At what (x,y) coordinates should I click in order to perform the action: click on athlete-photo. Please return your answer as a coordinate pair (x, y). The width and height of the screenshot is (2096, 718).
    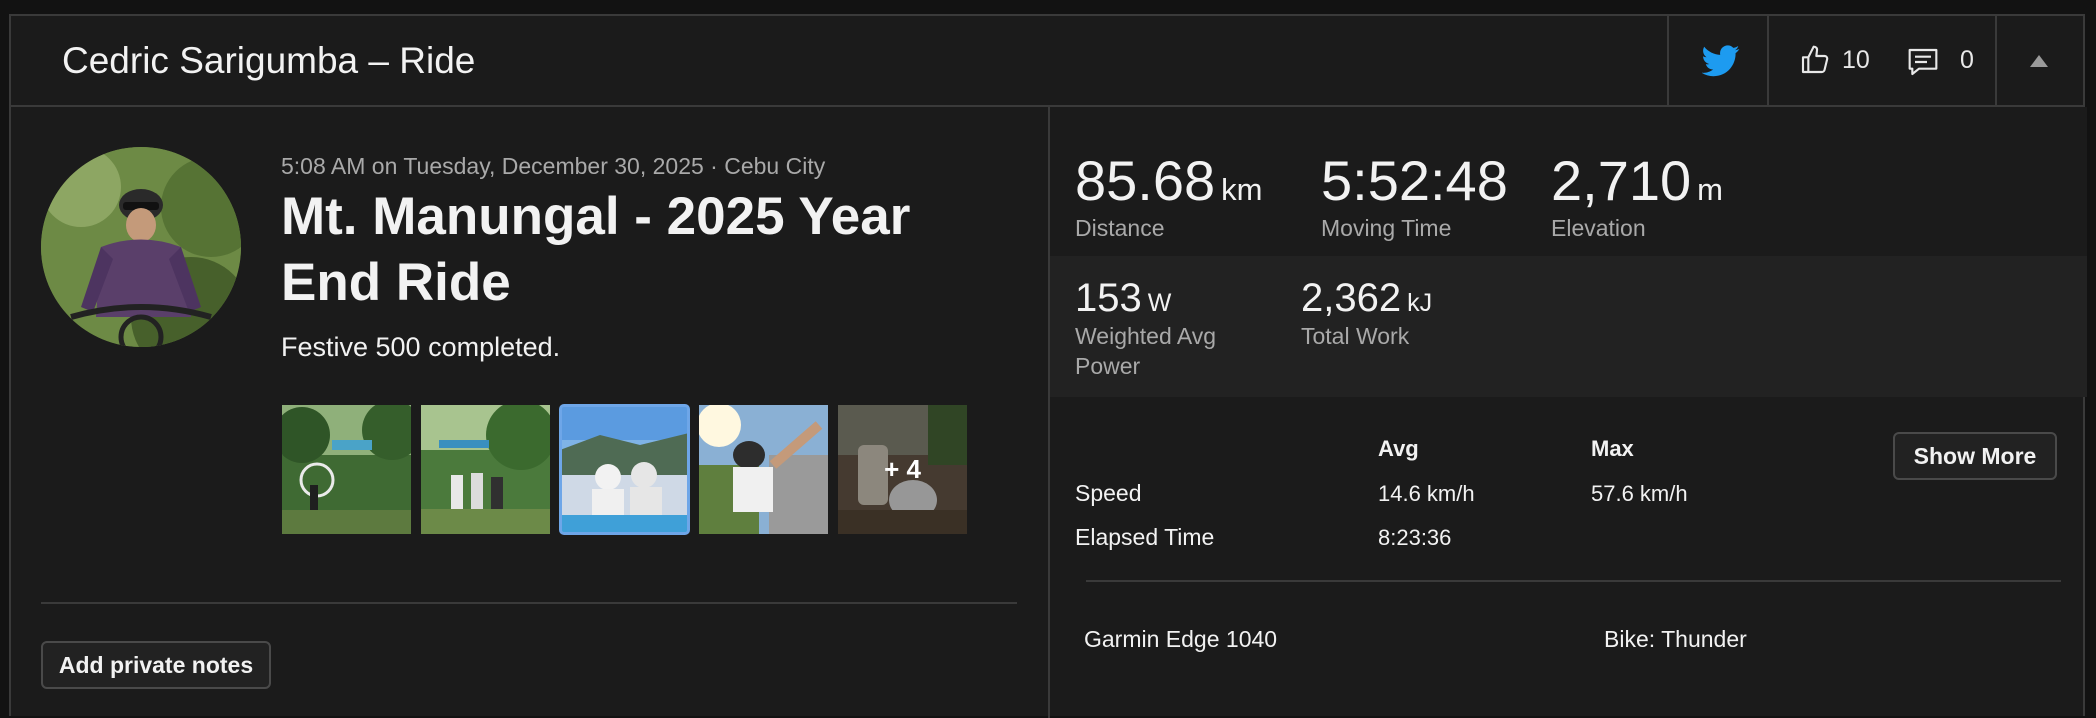
    Looking at the image, I should click on (141, 247).